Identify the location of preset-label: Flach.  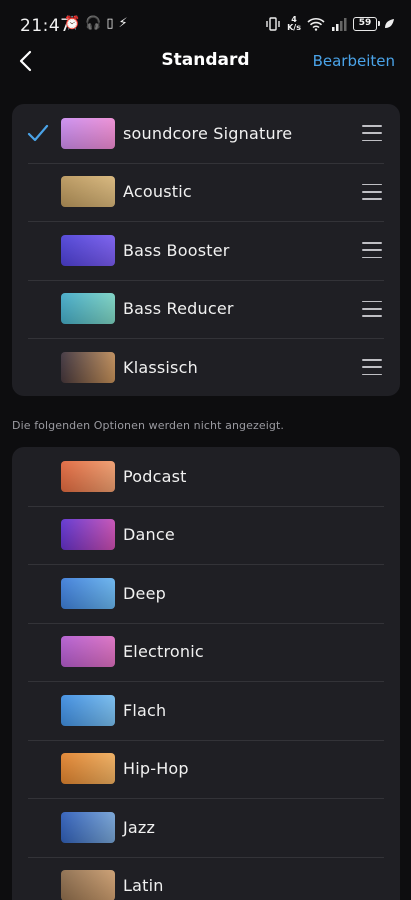
(145, 710).